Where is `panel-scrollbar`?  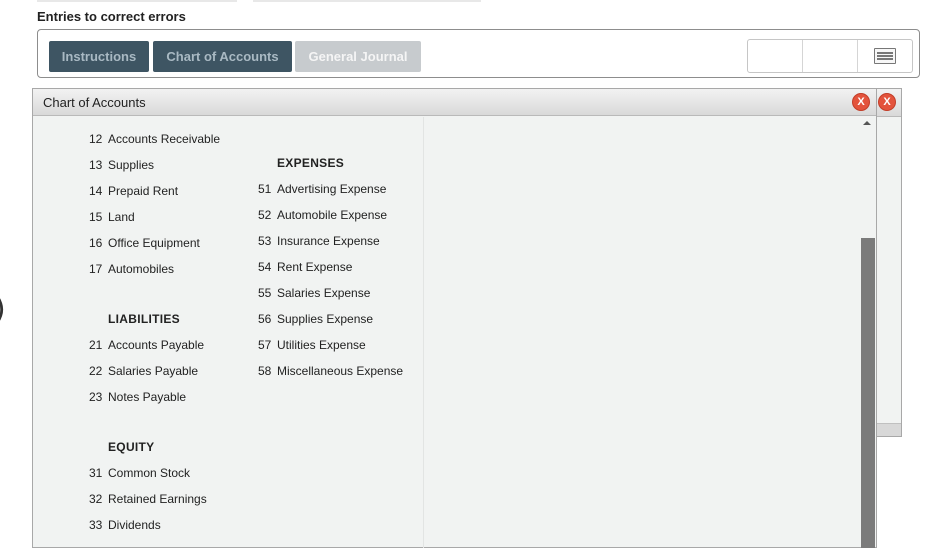
panel-scrollbar is located at coordinates (868, 332).